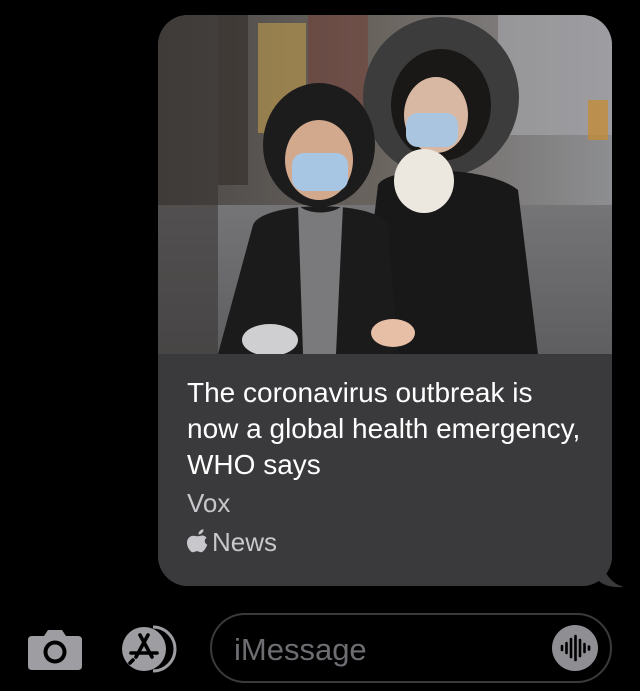 The height and width of the screenshot is (691, 640). What do you see at coordinates (150, 649) in the screenshot?
I see `app-store-icon` at bounding box center [150, 649].